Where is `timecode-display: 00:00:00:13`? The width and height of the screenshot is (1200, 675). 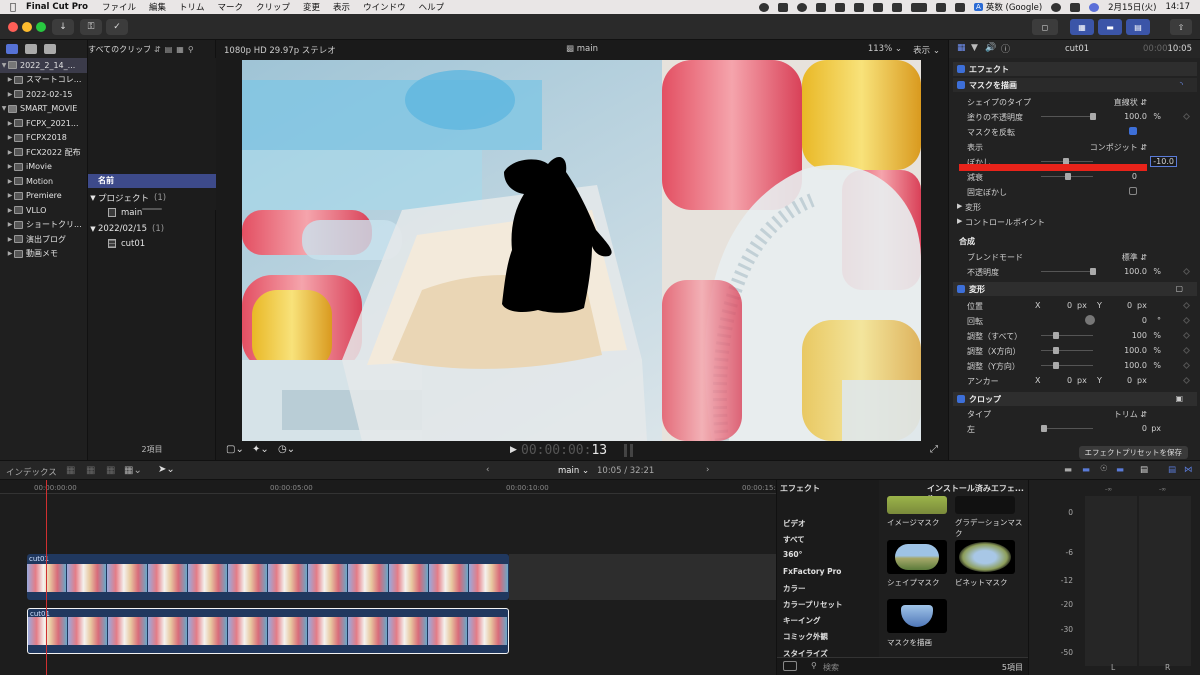 timecode-display: 00:00:00:13 is located at coordinates (564, 450).